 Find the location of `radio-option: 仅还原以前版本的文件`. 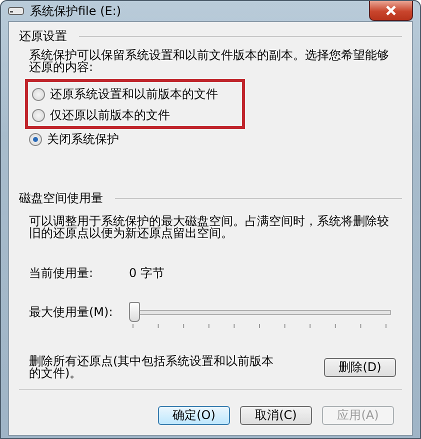

radio-option: 仅还原以前版本的文件 is located at coordinates (135, 115).